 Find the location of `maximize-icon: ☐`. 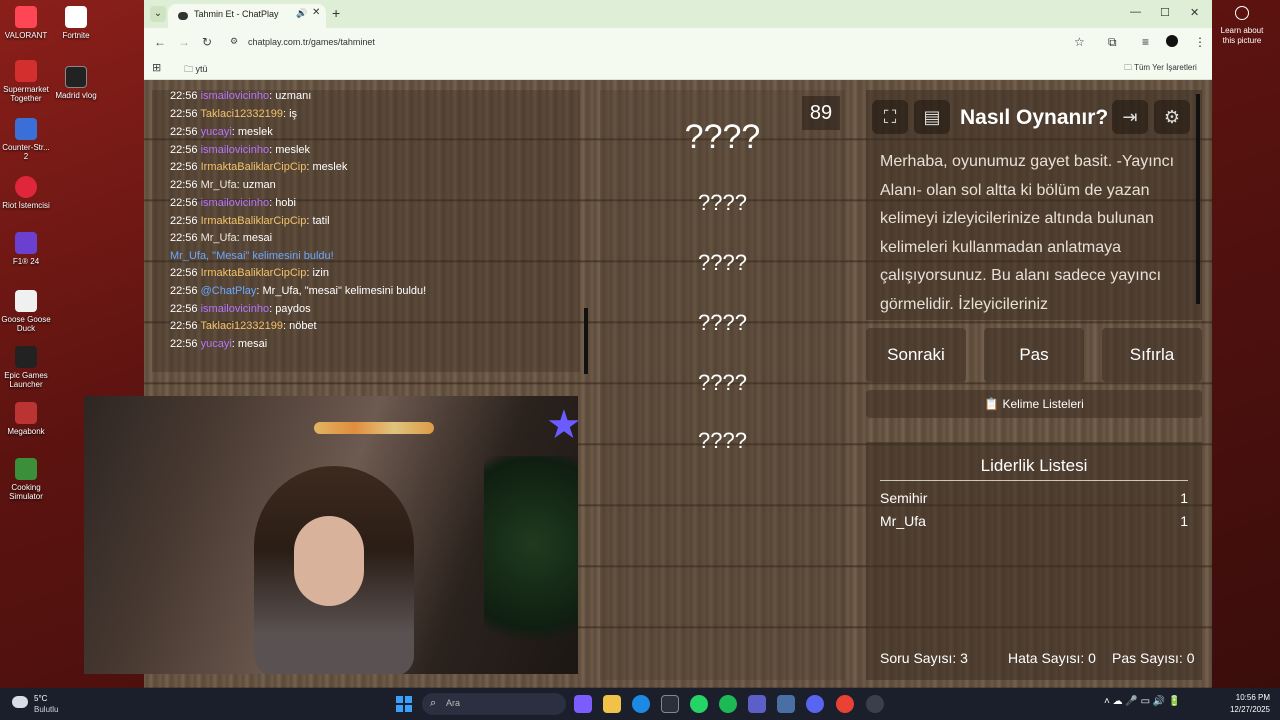

maximize-icon: ☐ is located at coordinates (1165, 12).